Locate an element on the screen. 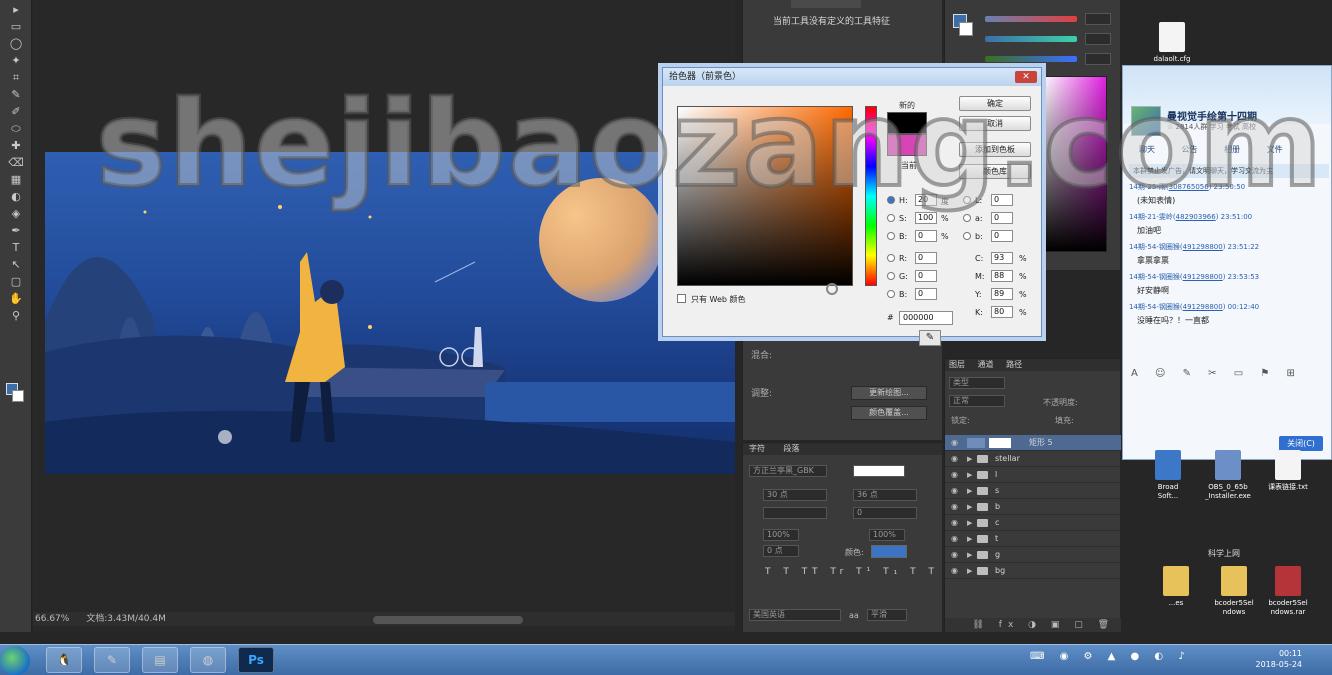  tab-layers: 图层 is located at coordinates (957, 364).